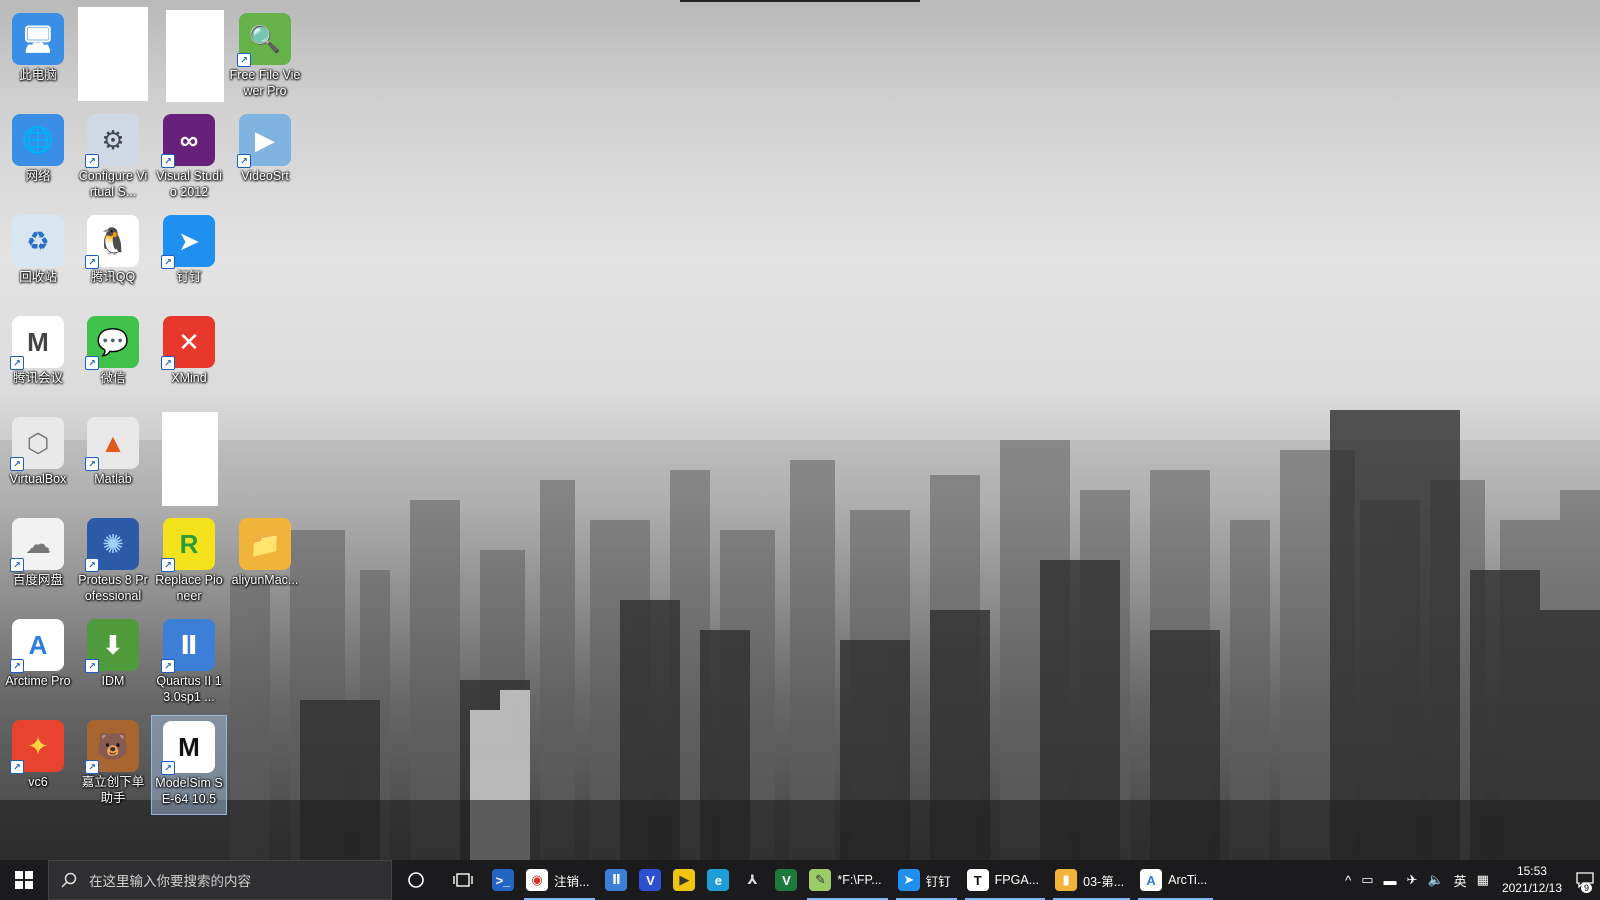  Describe the element at coordinates (752, 880) in the screenshot. I see `taskbar-app-acrobat: ⅄` at that location.